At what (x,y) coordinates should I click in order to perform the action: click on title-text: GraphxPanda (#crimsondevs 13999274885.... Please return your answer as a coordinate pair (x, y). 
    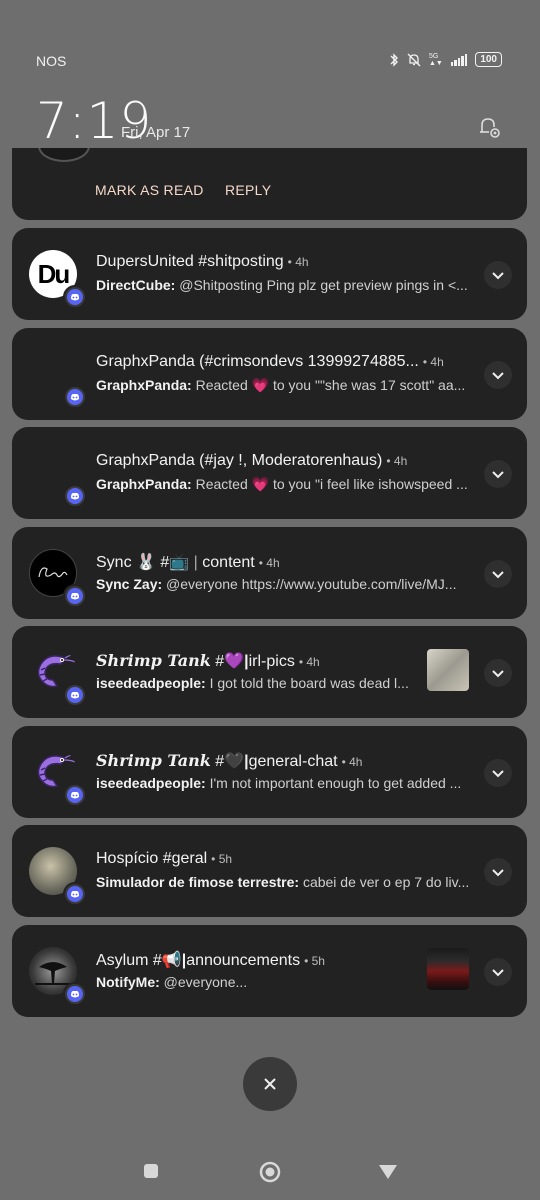
    Looking at the image, I should click on (257, 361).